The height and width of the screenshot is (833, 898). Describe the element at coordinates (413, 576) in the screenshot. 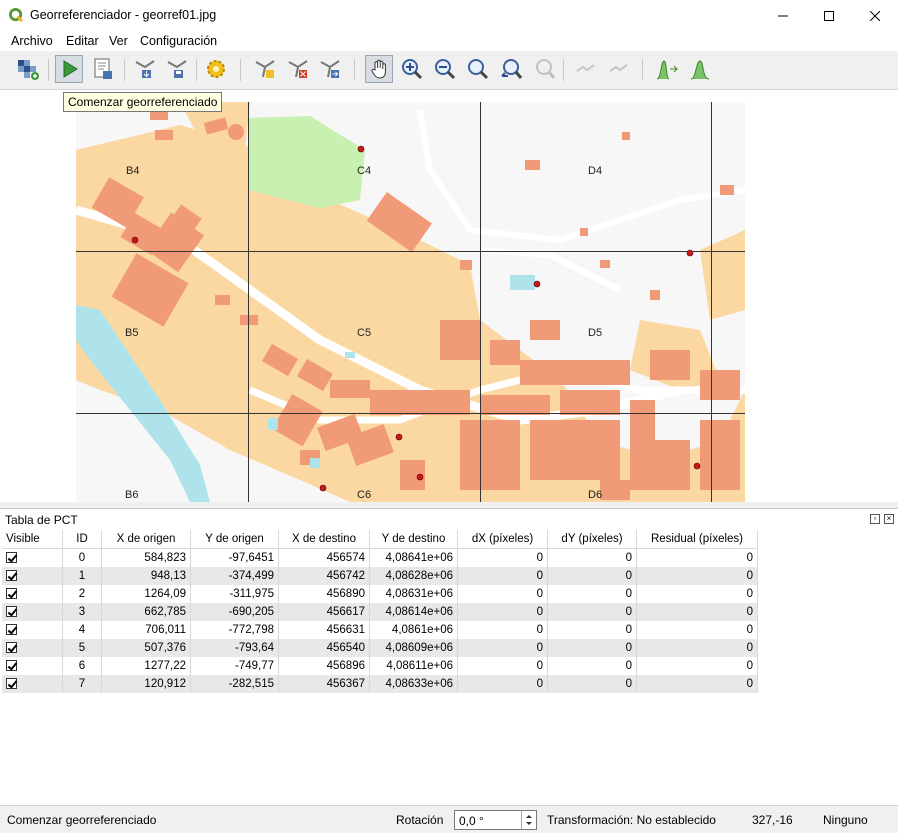

I see `table-cell: 4,08628e+06` at that location.